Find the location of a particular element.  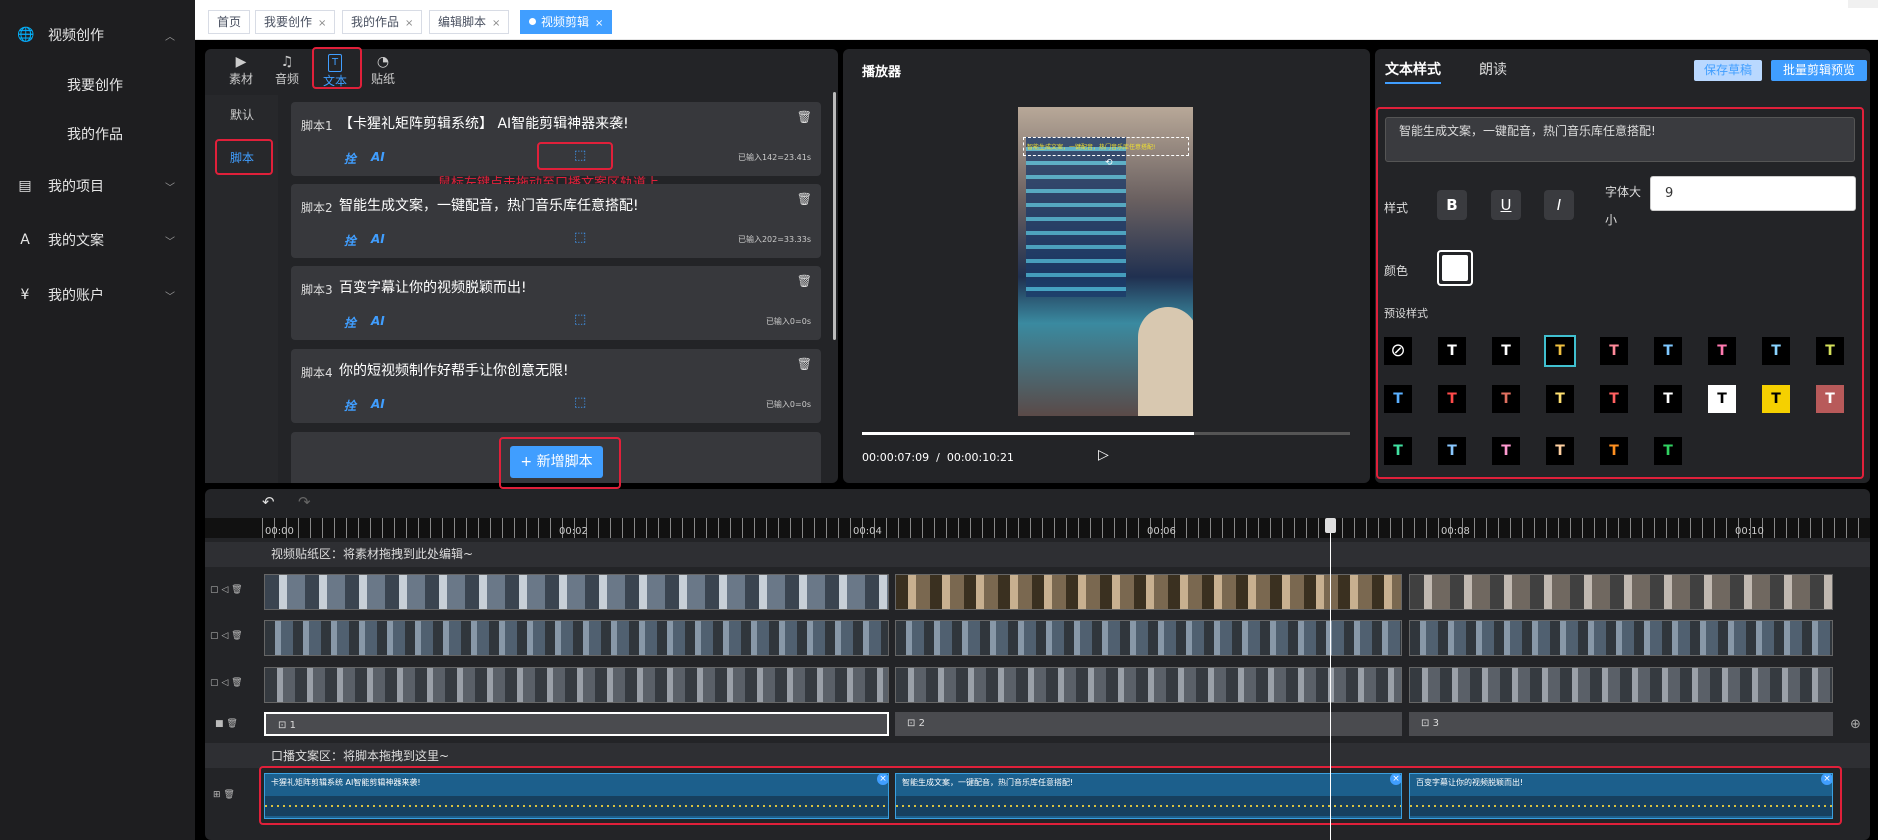

tab-text-style: 文本样式 is located at coordinates (1413, 69).